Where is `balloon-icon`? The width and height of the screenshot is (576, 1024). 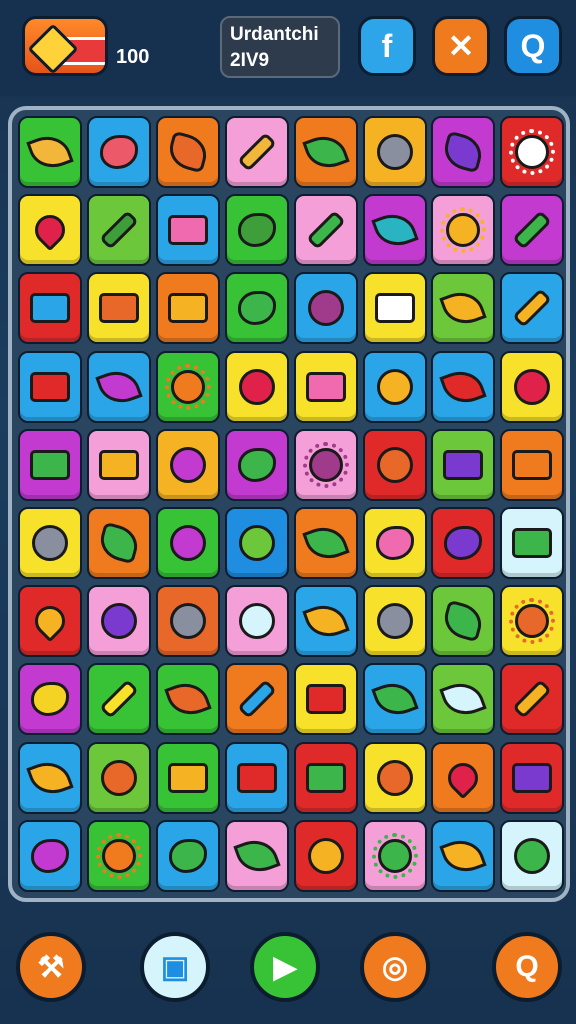
balloon-icon is located at coordinates (532, 386).